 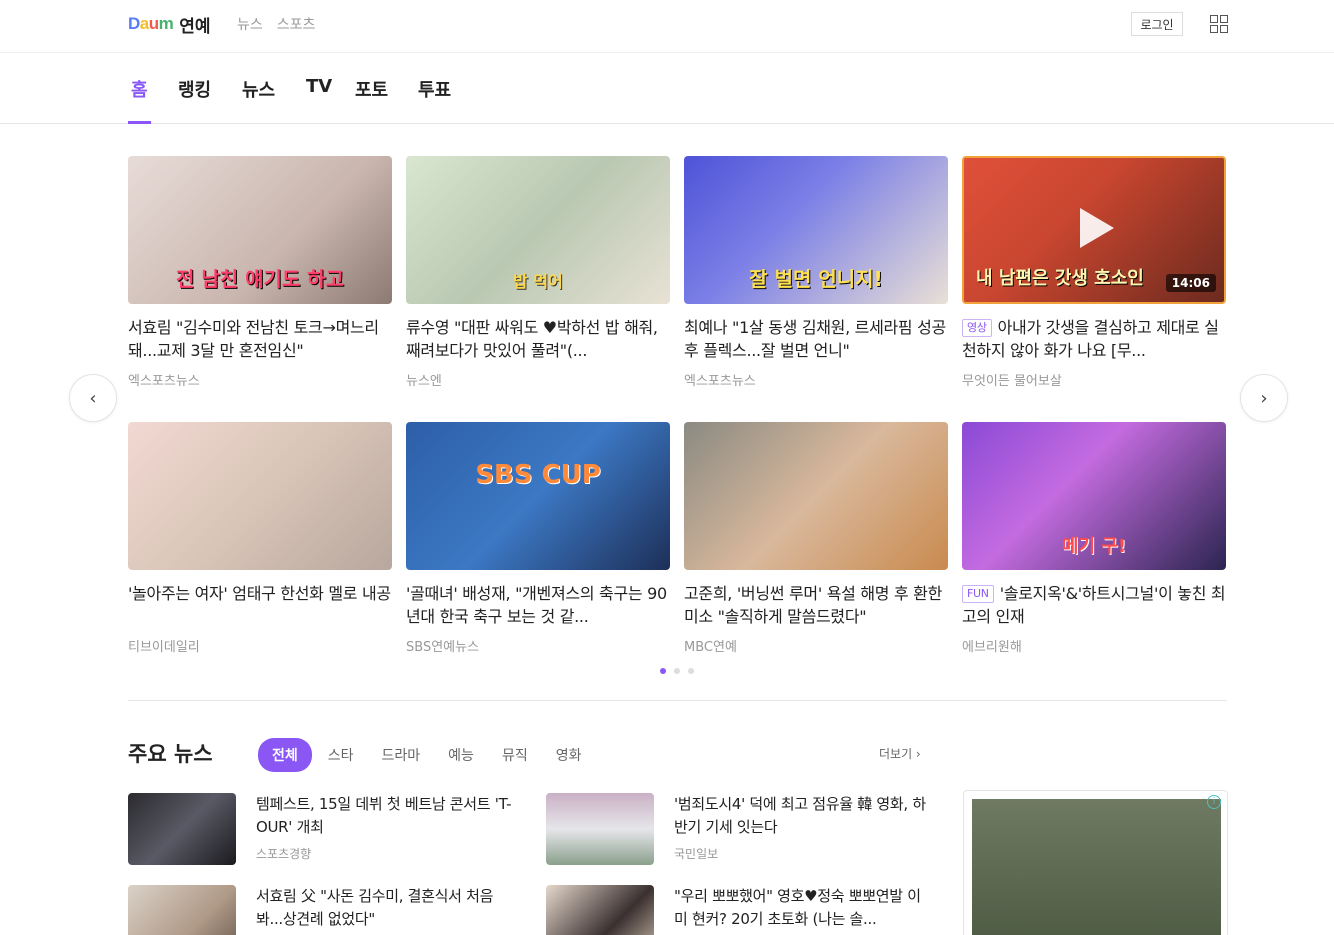 I want to click on news-headline: 서효림 父 "사돈 김수미, 결혼식서 처음 봐...상견례 없었다", so click(x=386, y=908).